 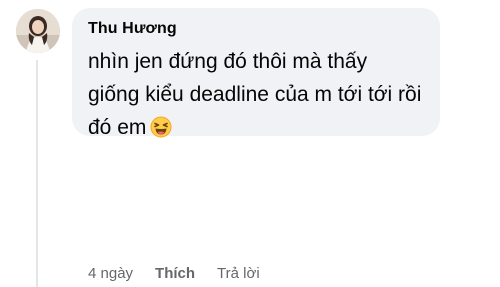 I want to click on thread-line, so click(x=37, y=173).